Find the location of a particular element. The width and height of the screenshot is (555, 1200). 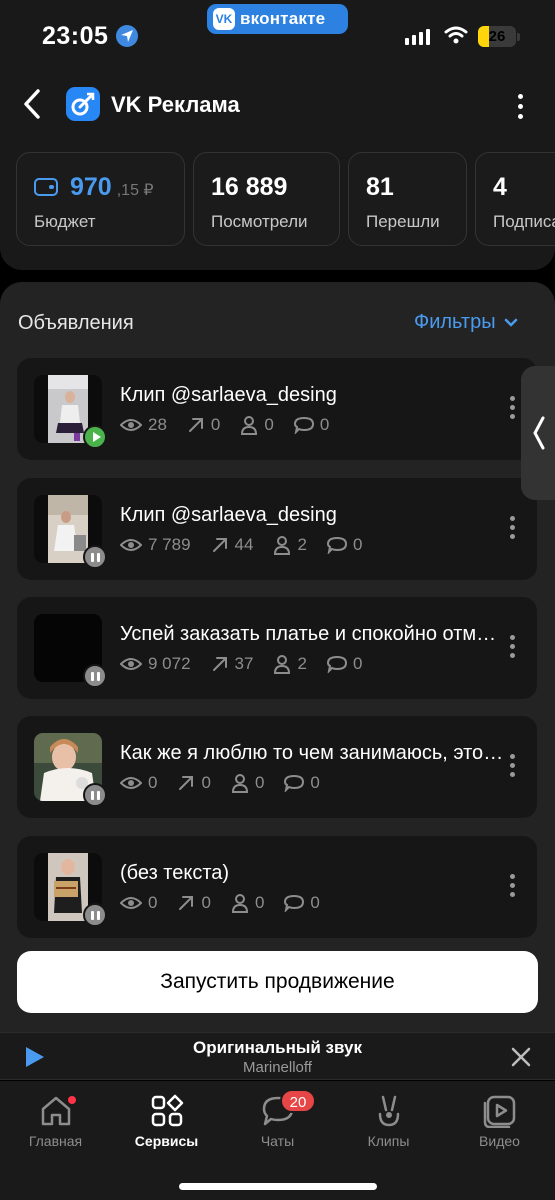

ad-item: Клип @sarlaeva_desing 28 0 0 0 is located at coordinates (277, 409).